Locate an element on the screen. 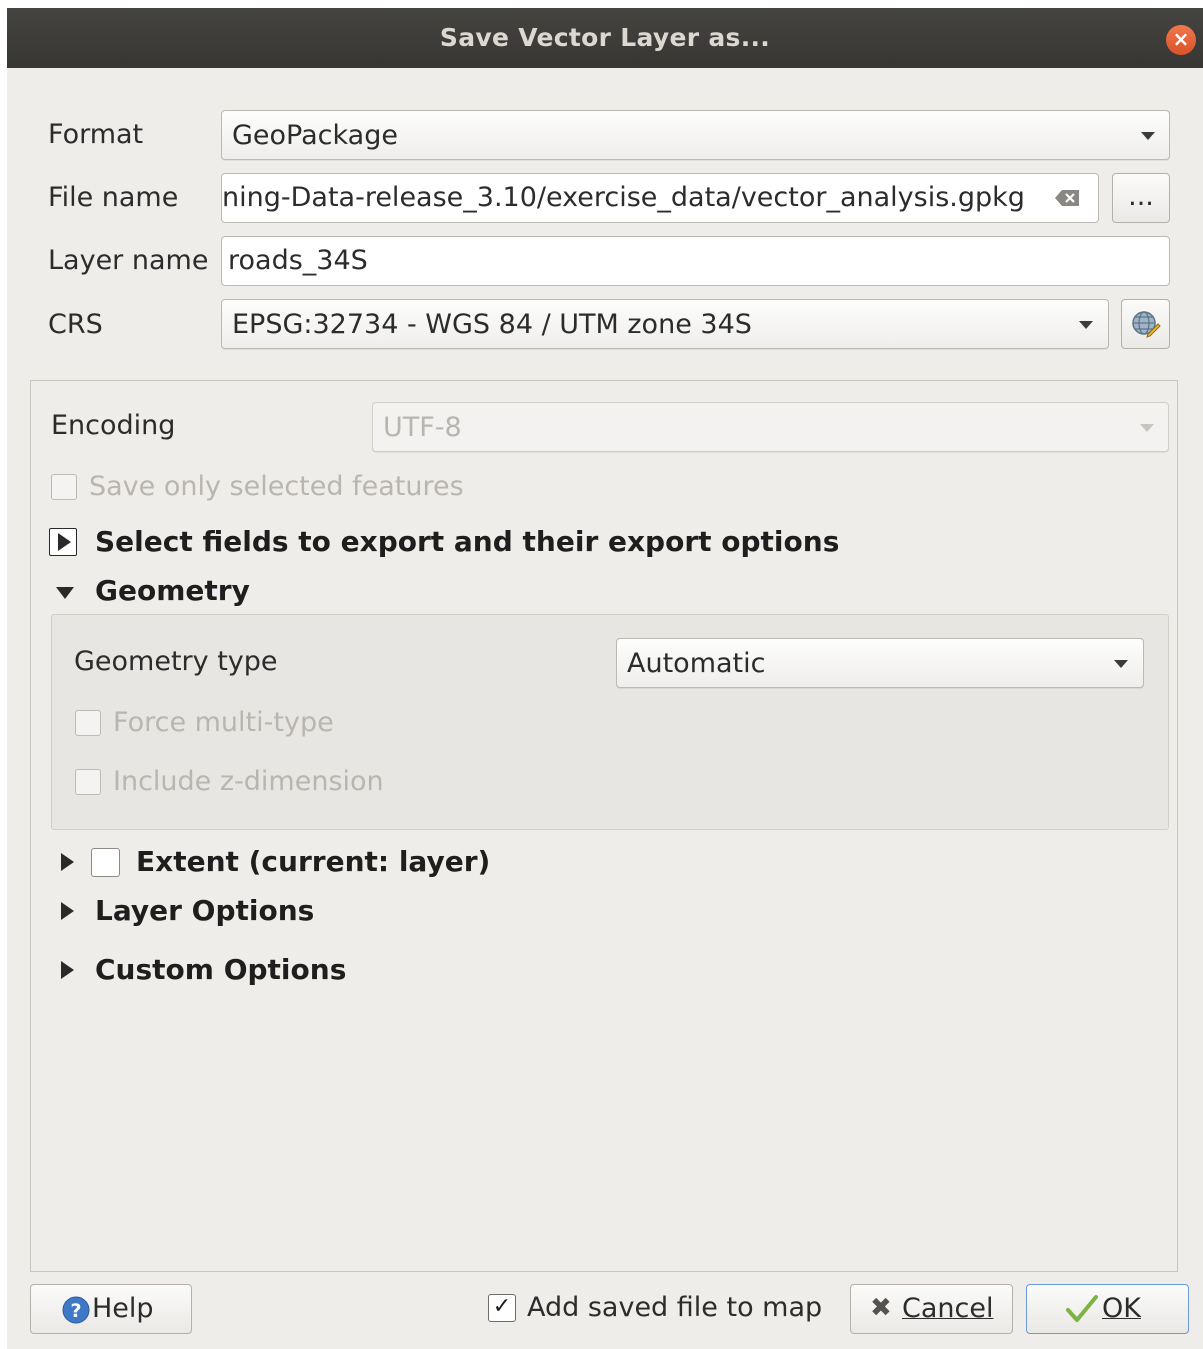  save-selected-checkbox is located at coordinates (64, 487).